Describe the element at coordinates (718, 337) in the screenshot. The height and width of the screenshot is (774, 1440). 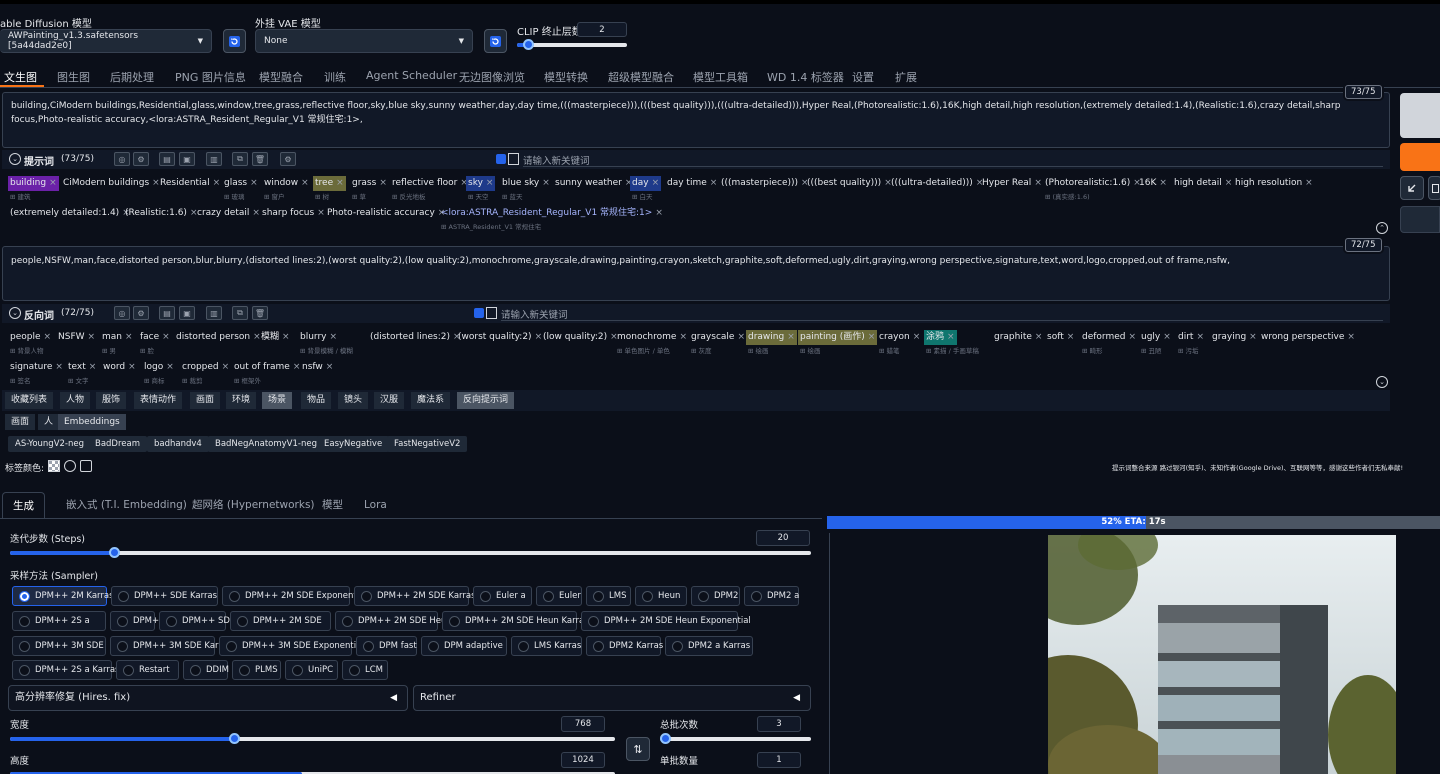
I see `negative-tag: grayscale ×` at that location.